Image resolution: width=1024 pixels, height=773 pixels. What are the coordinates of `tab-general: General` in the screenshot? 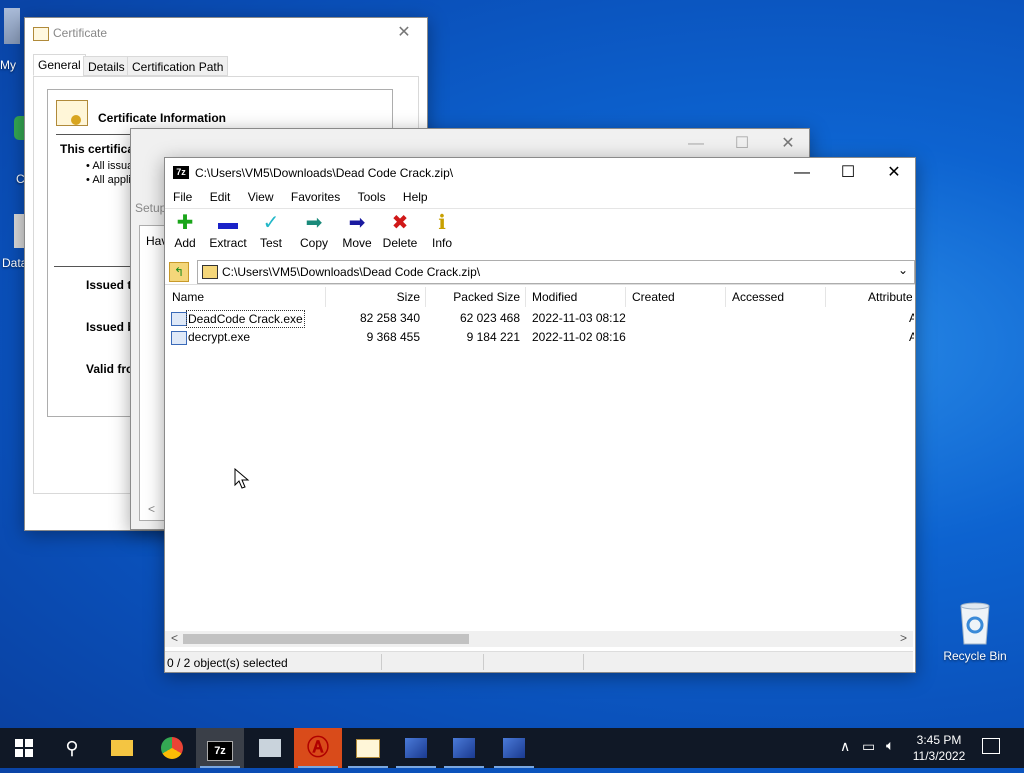 It's located at (59, 65).